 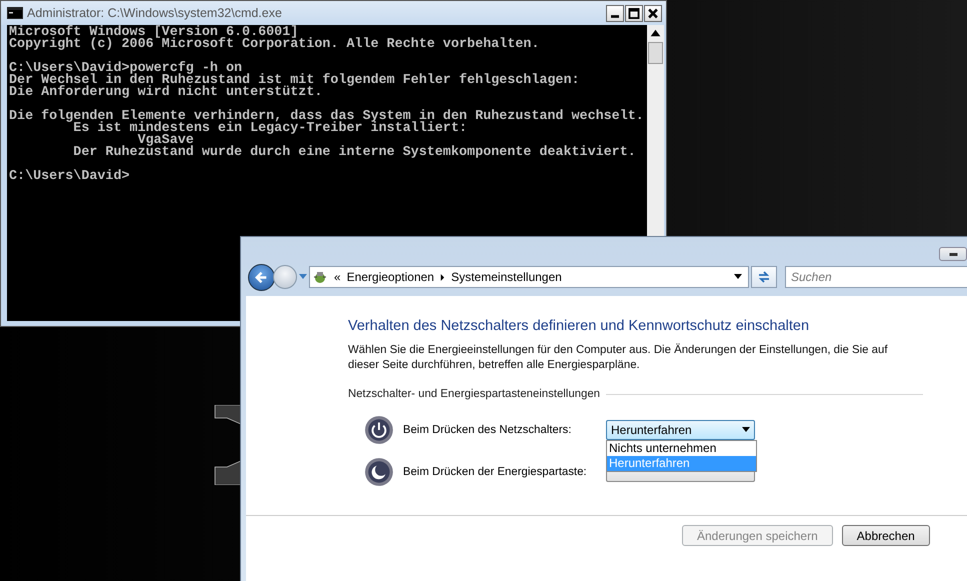 What do you see at coordinates (15, 13) in the screenshot?
I see `console-icon` at bounding box center [15, 13].